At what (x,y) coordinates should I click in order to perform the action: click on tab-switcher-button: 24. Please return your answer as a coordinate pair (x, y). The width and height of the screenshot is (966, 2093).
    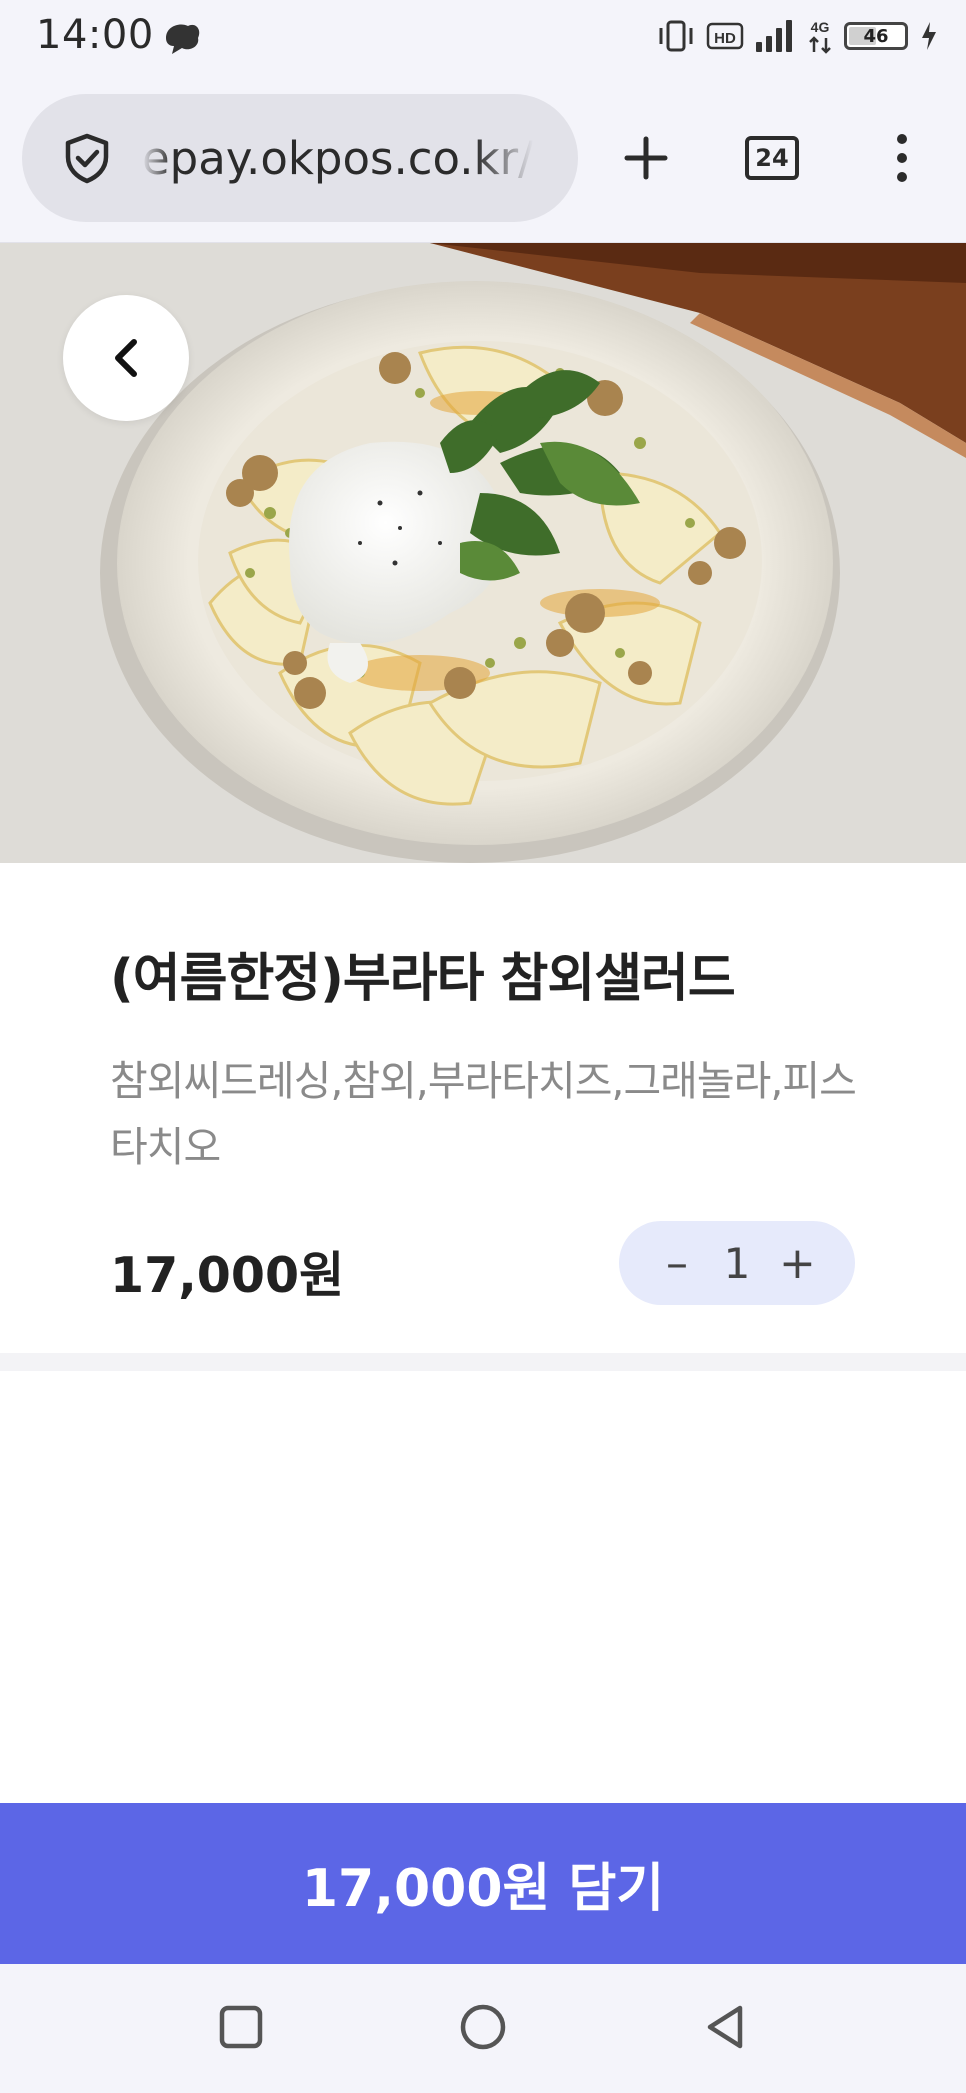
    Looking at the image, I should click on (772, 158).